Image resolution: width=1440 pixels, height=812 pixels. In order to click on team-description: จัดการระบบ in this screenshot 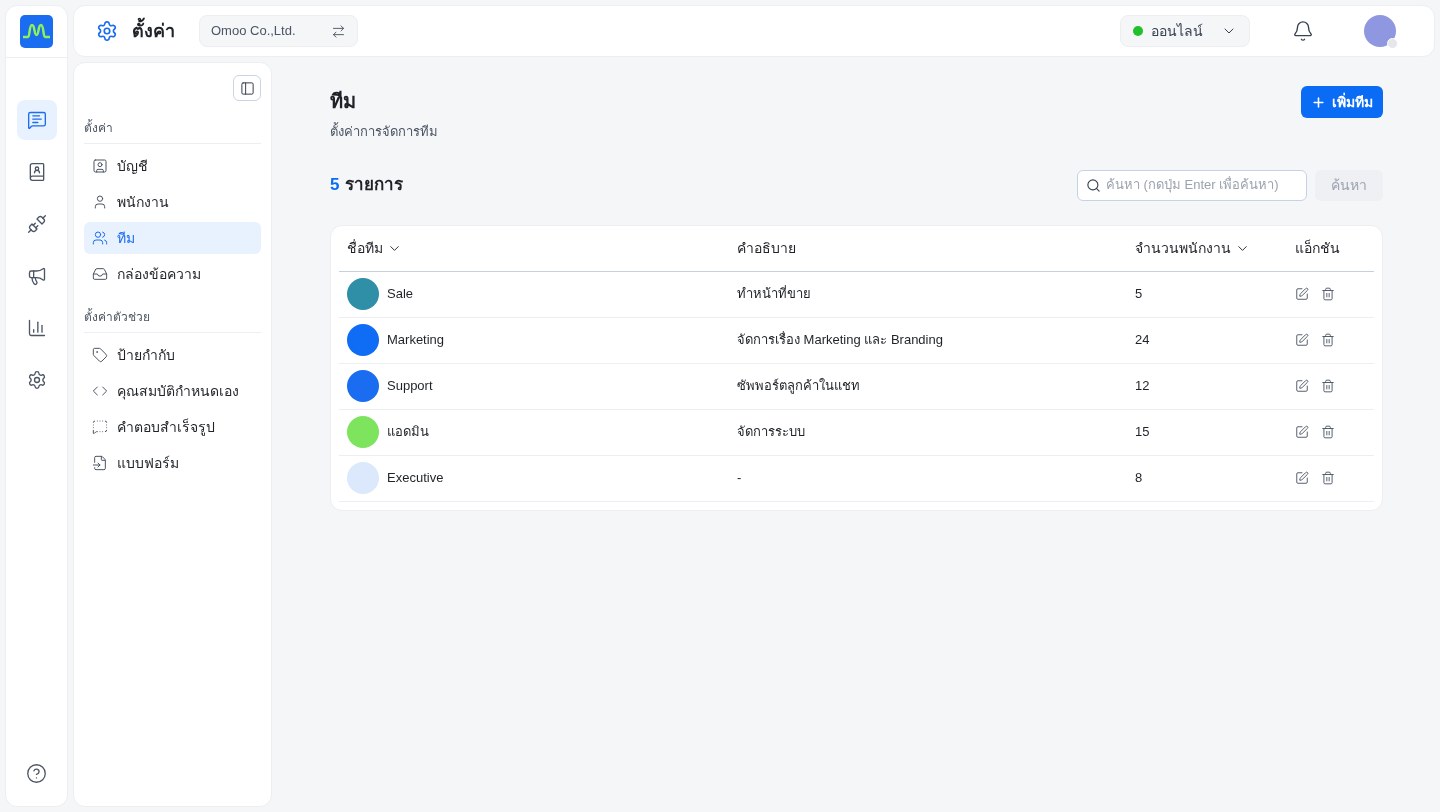, I will do `click(771, 432)`.